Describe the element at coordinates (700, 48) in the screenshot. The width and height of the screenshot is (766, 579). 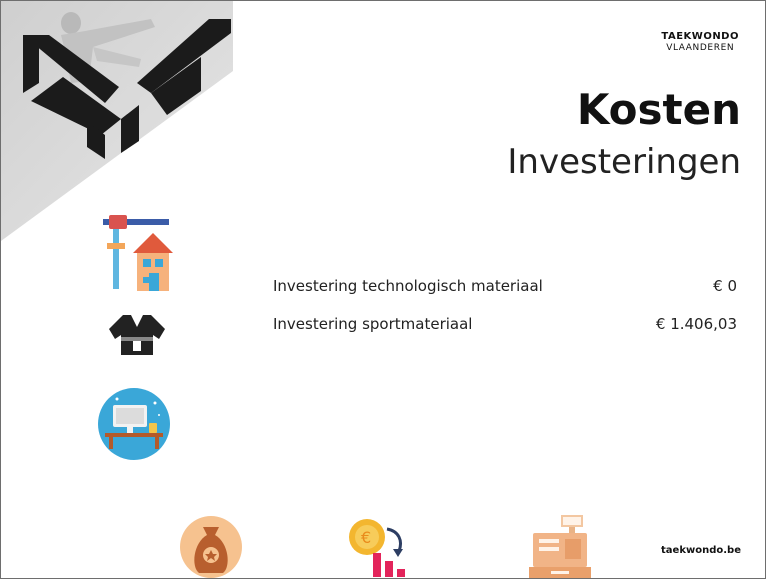
I see `org-logo-line2: VLAANDEREN` at that location.